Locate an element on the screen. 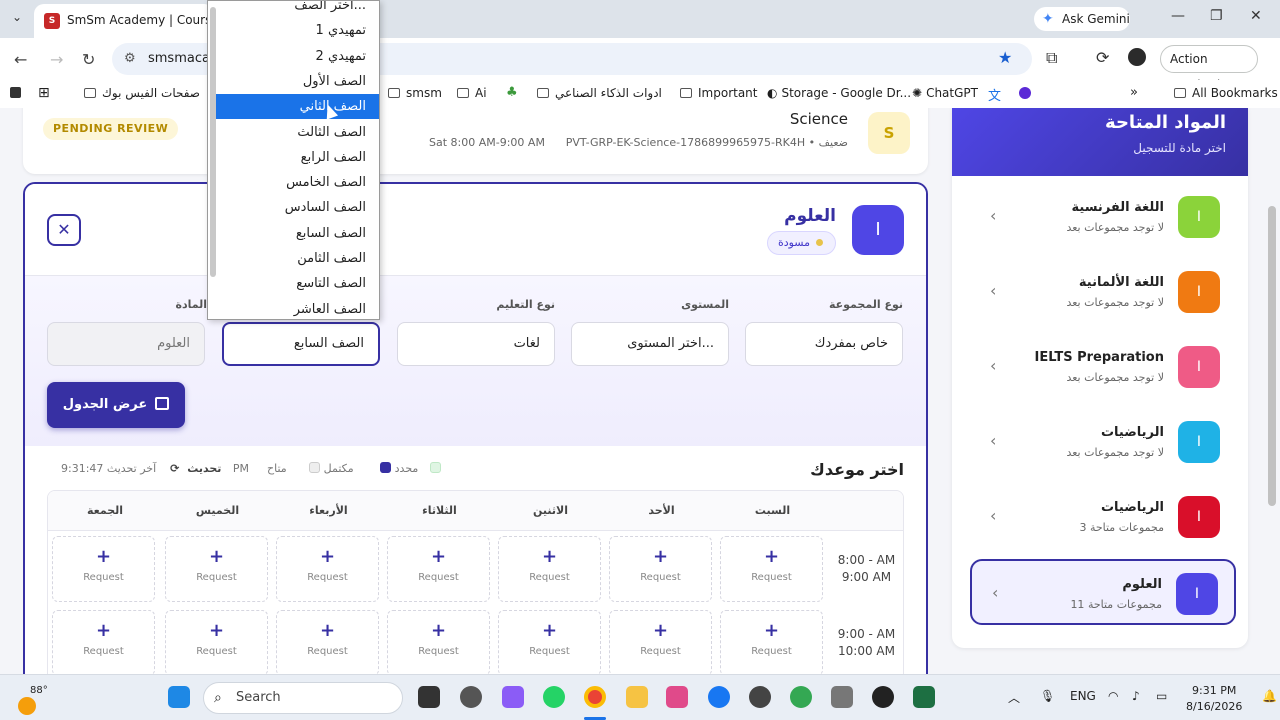  all-bookmarks: All Bookmarks is located at coordinates (1226, 93).